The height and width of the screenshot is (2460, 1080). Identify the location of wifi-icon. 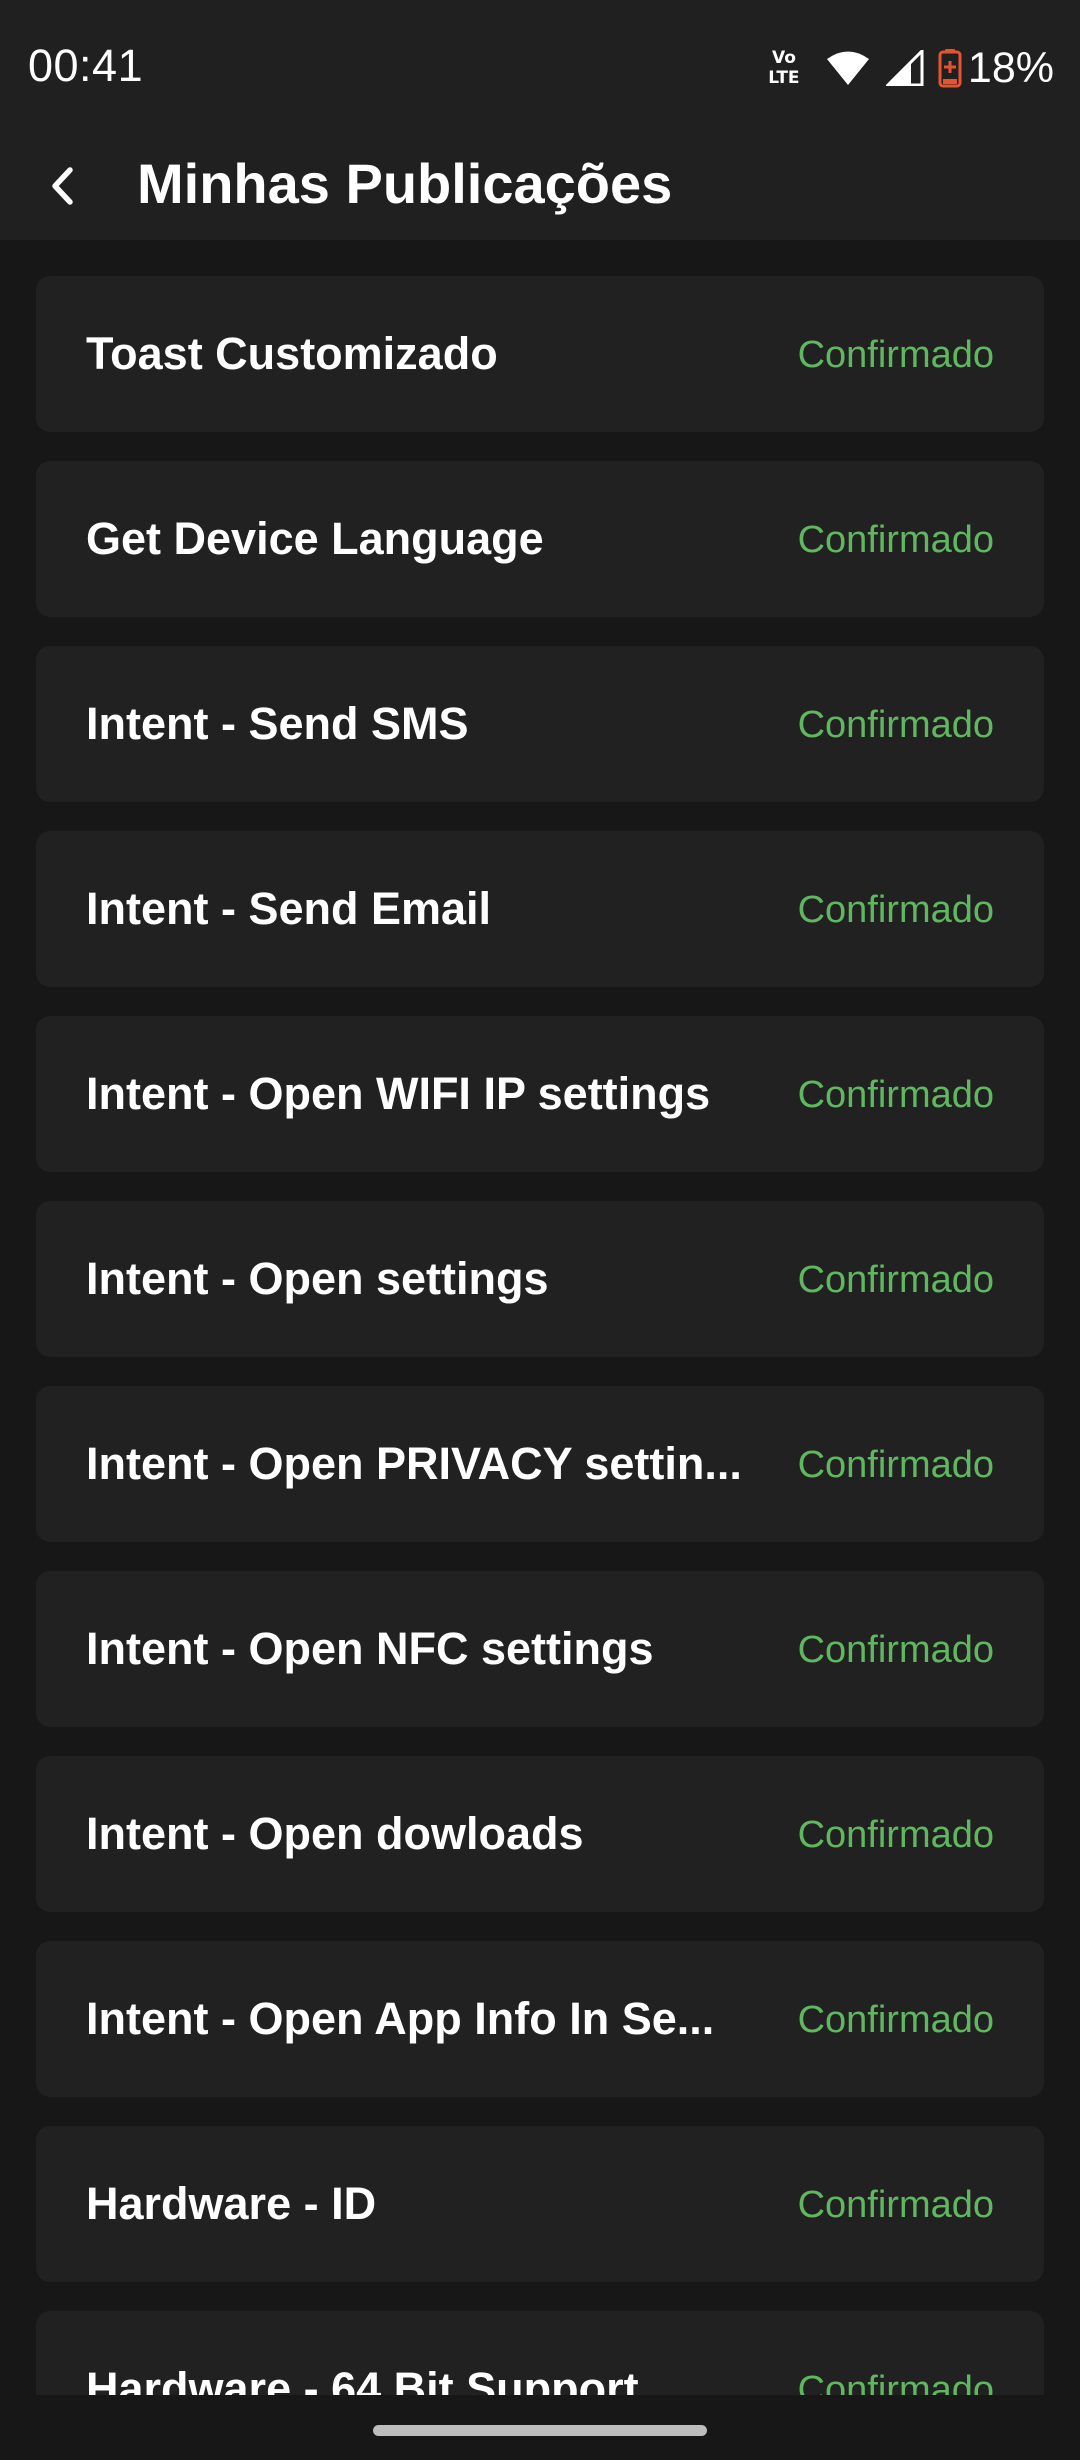
(847, 68).